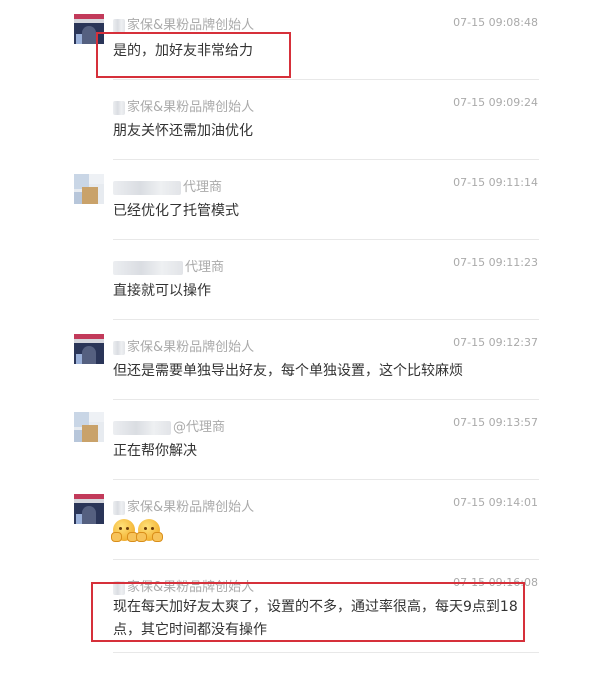 The width and height of the screenshot is (609, 679). Describe the element at coordinates (162, 291) in the screenshot. I see `message-text: 直接就可以操作` at that location.